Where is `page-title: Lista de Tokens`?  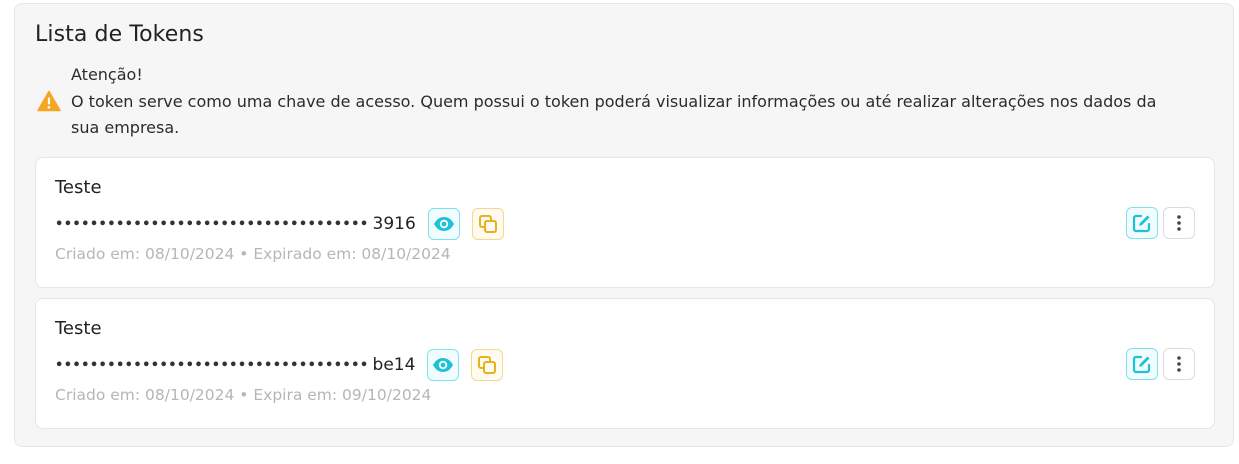 page-title: Lista de Tokens is located at coordinates (119, 34).